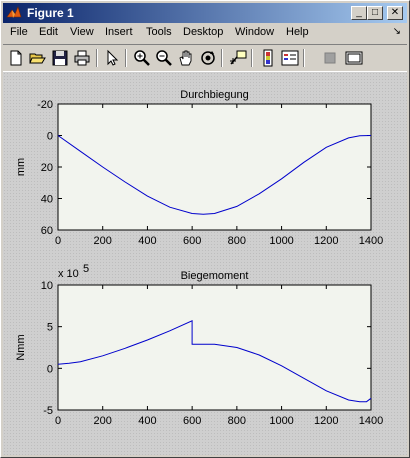  I want to click on y-tick-label: -5, so click(48, 411).